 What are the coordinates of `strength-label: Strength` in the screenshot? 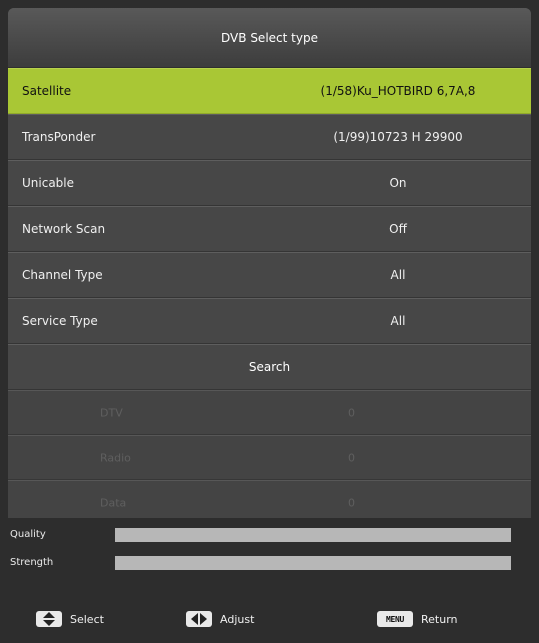 It's located at (32, 562).